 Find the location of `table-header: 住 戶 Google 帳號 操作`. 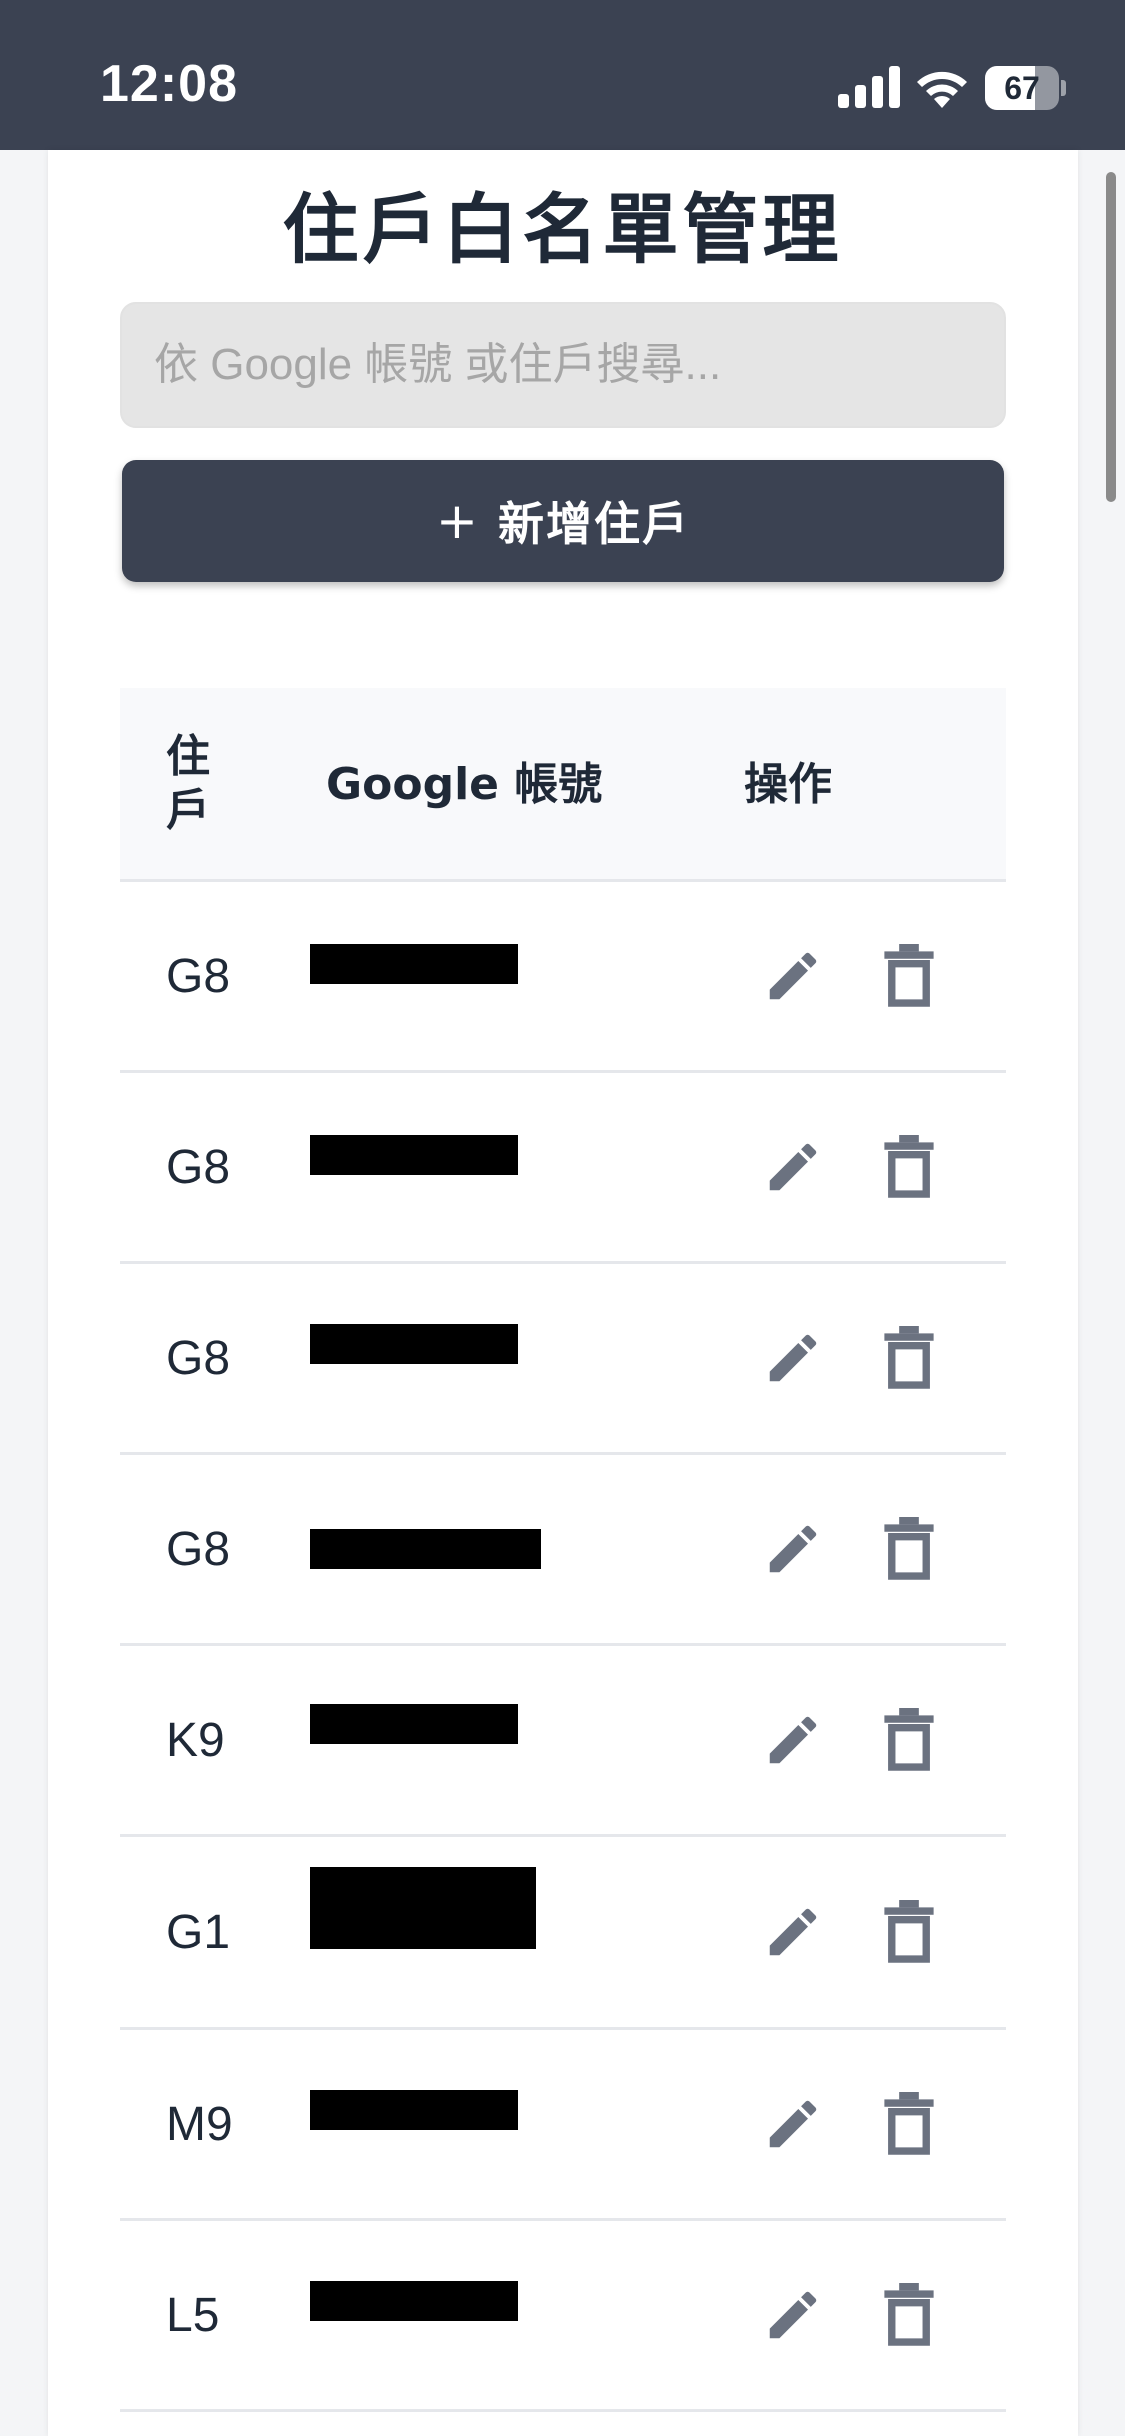

table-header: 住 戶 Google 帳號 操作 is located at coordinates (563, 785).